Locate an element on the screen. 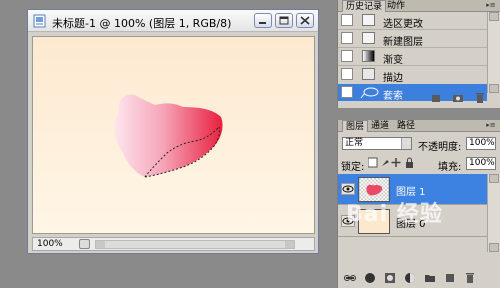 The width and height of the screenshot is (500, 288). scroll-left-icon is located at coordinates (100, 244).